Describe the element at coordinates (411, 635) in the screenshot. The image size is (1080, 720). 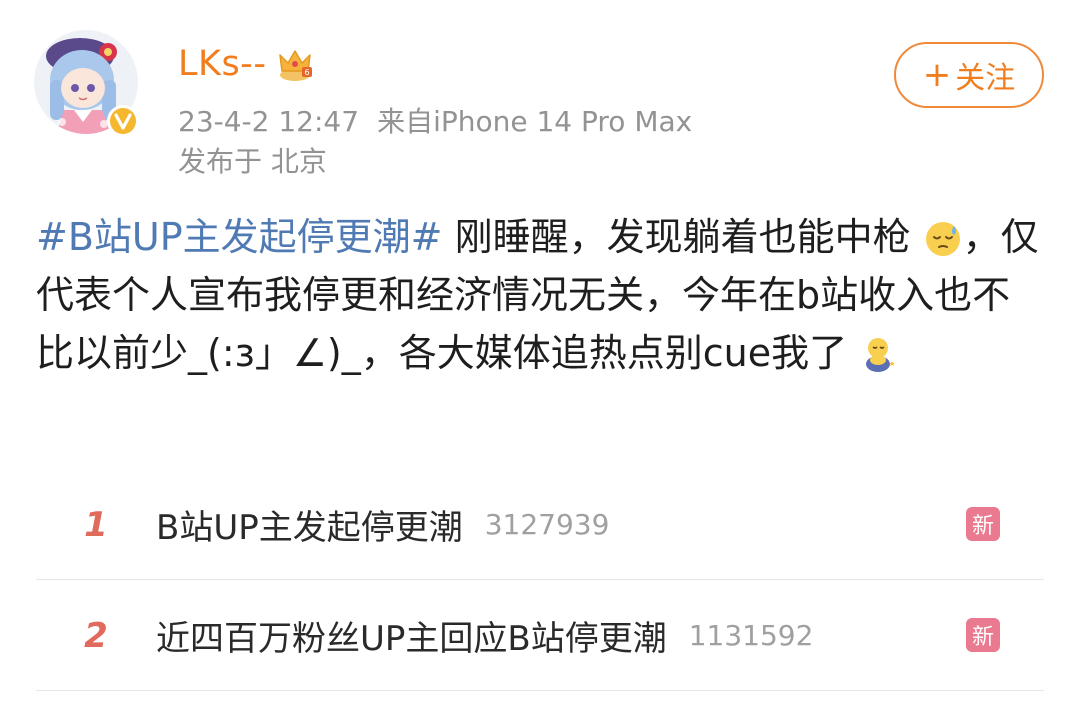
I see `trending-title: 近四百万粉丝UP主回应B站停更潮` at that location.